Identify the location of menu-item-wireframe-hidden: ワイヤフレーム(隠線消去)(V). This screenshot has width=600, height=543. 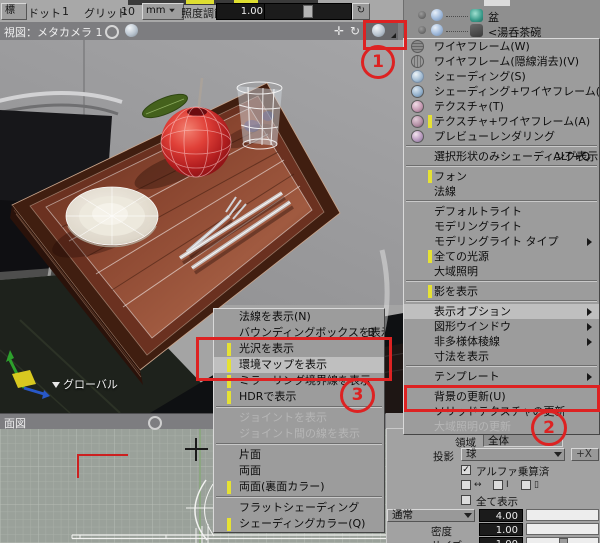
(501, 61).